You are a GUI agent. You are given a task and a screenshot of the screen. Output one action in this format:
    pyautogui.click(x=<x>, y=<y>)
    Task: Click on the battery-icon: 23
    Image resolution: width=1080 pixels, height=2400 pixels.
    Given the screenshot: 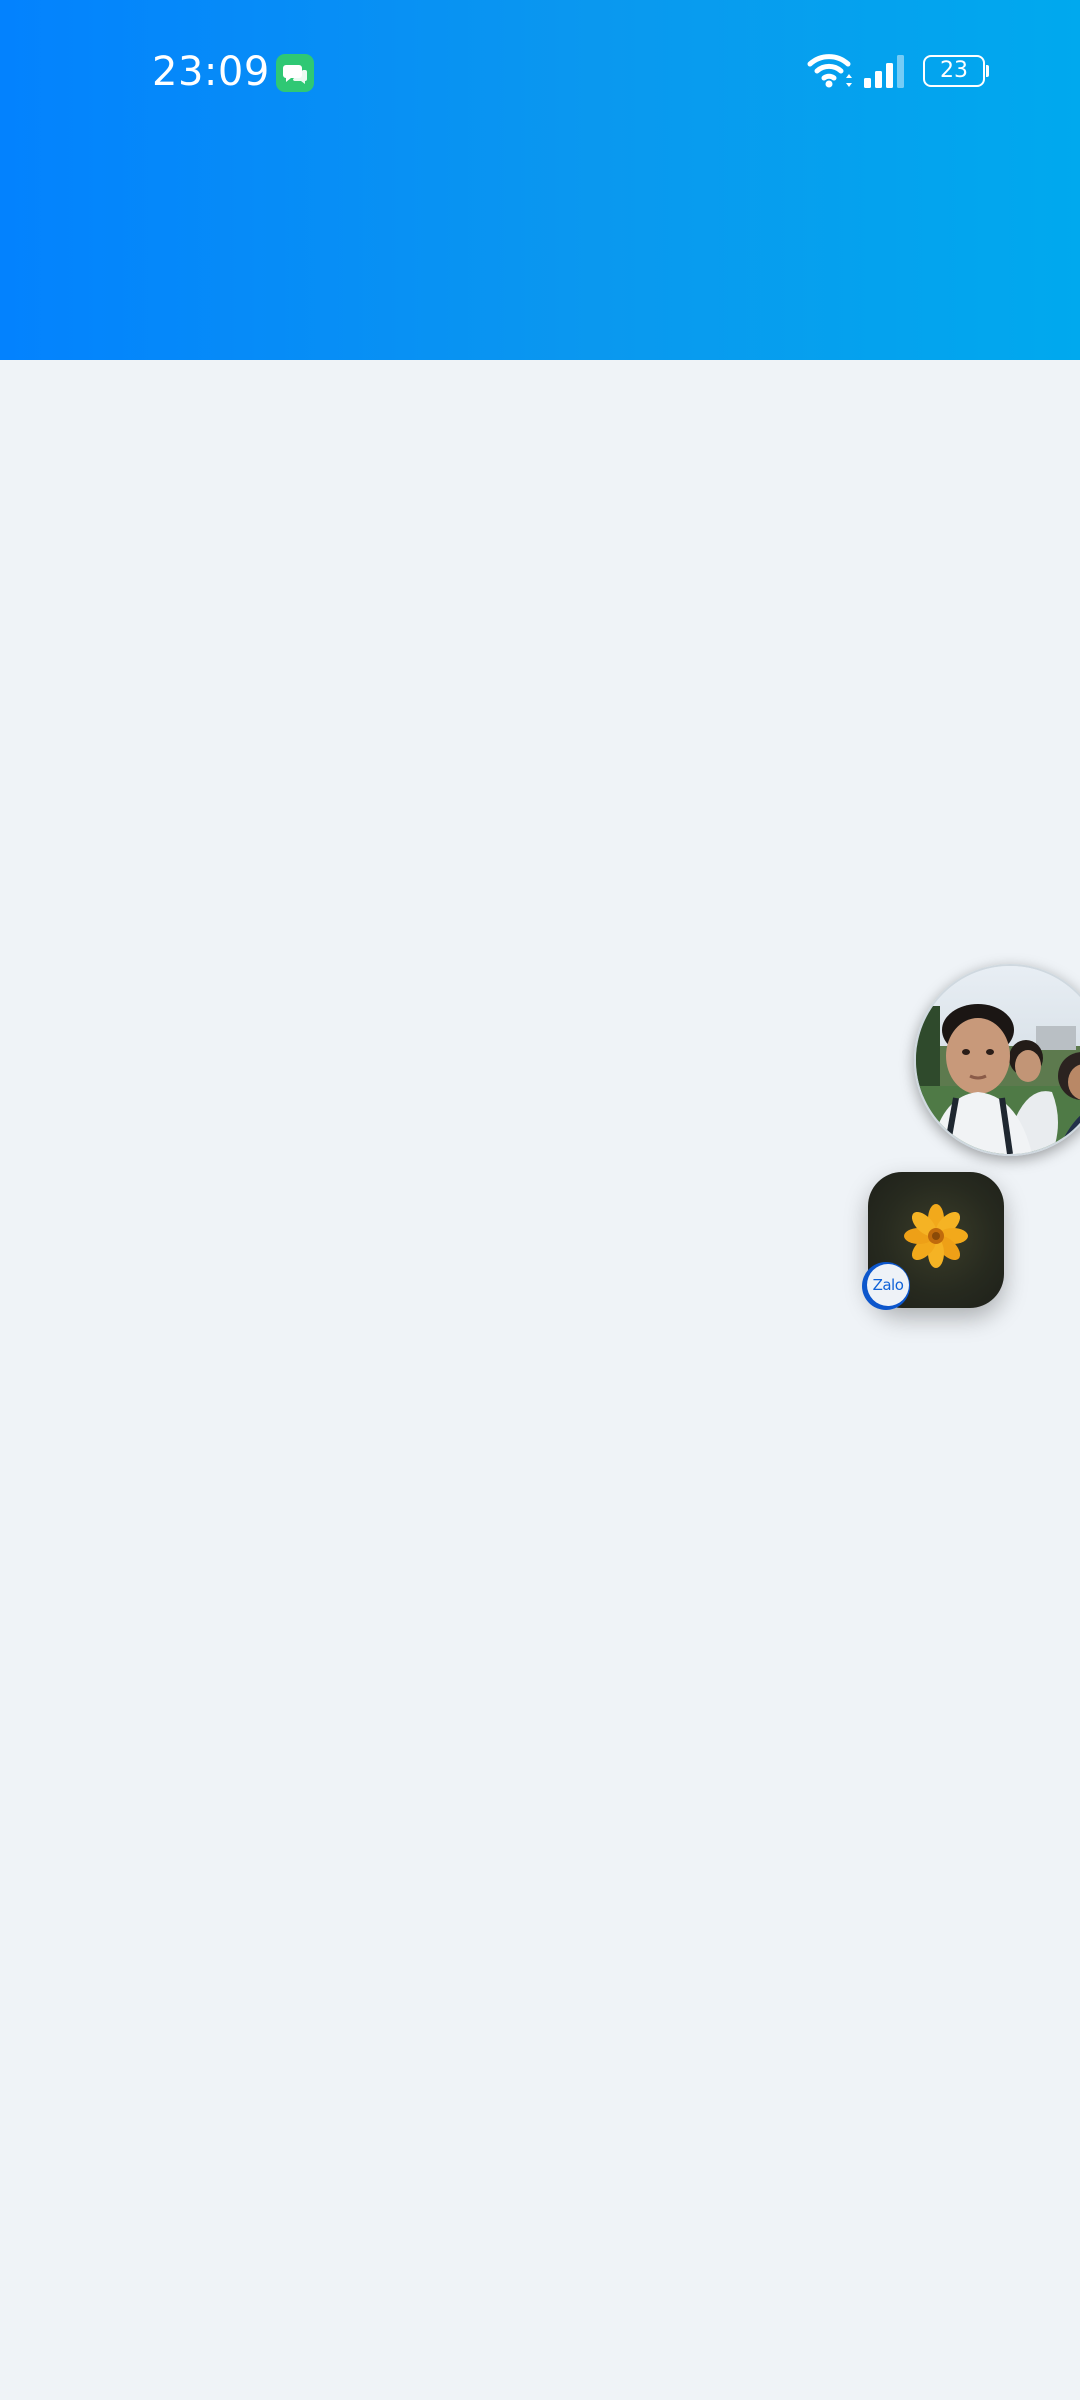 What is the action you would take?
    pyautogui.click(x=956, y=71)
    